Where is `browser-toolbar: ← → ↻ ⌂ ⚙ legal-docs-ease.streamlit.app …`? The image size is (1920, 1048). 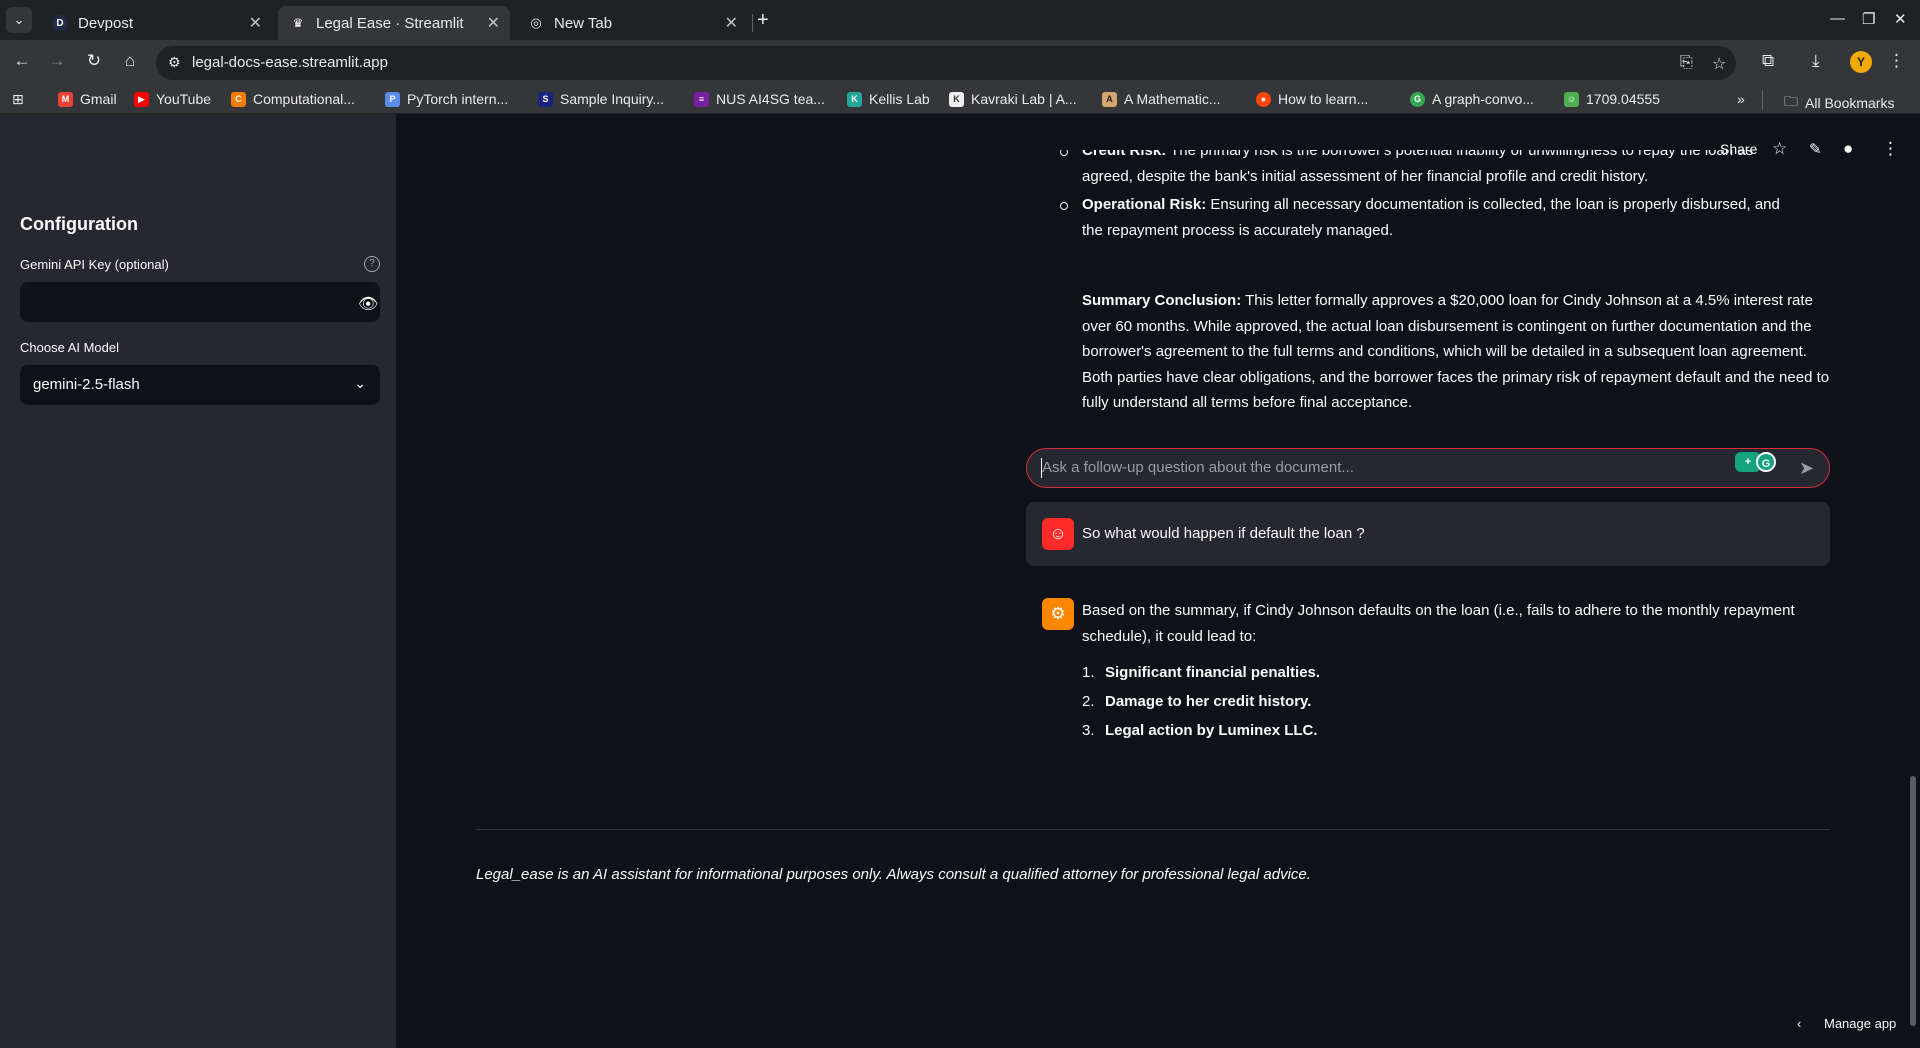
browser-toolbar: ← → ↻ ⌂ ⚙ legal-docs-ease.streamlit.app … is located at coordinates (960, 63).